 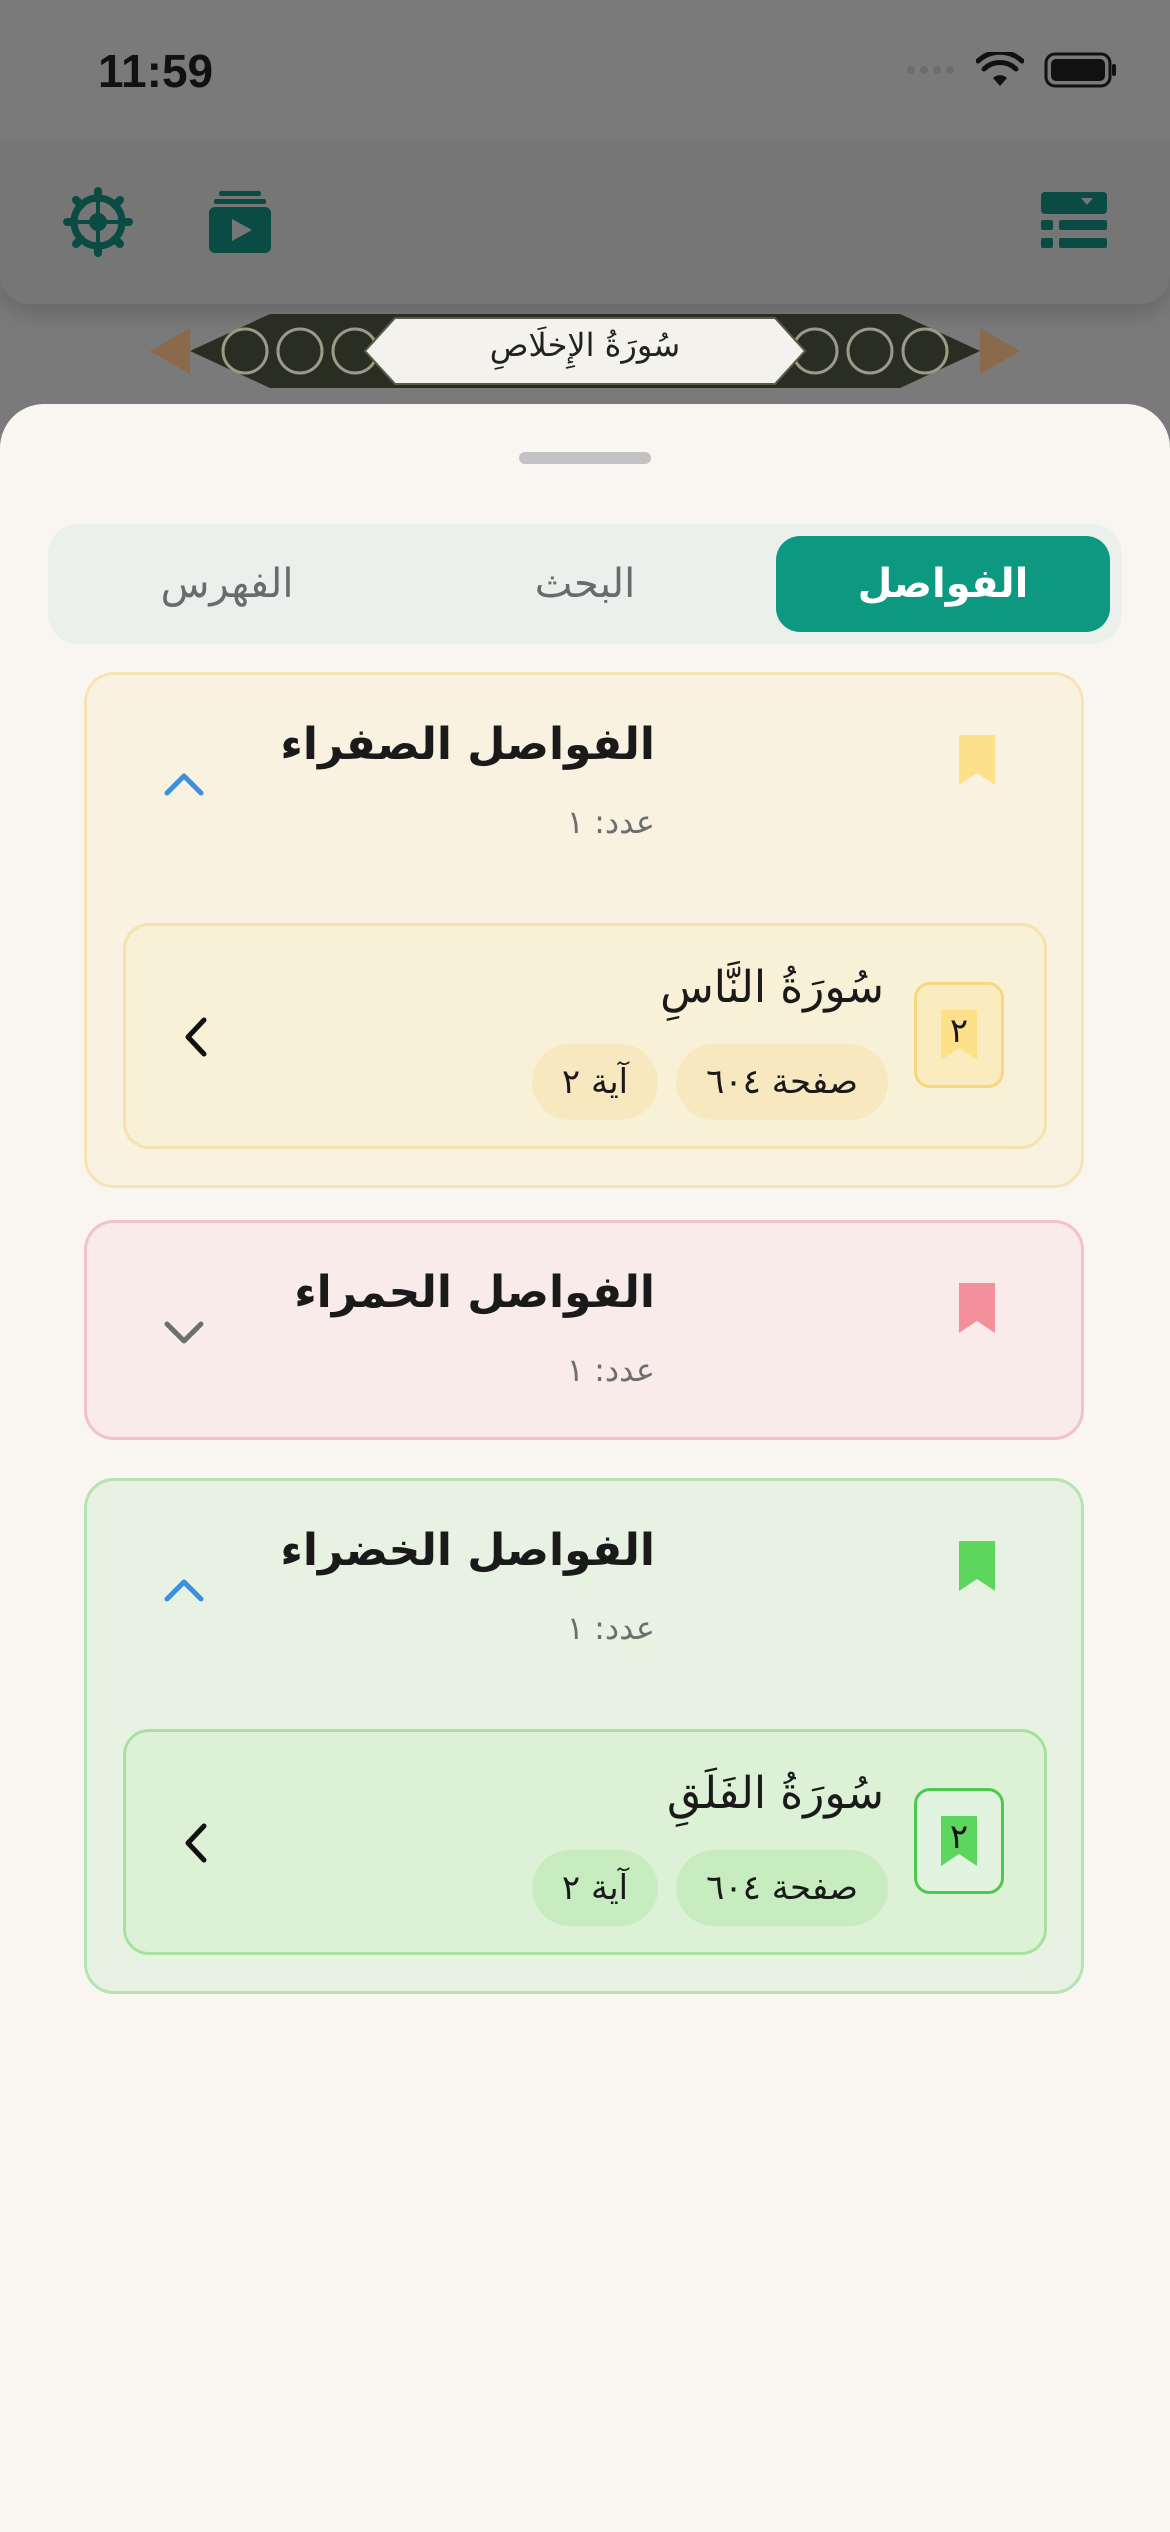 What do you see at coordinates (227, 584) in the screenshot?
I see `tab-index: الفهرس` at bounding box center [227, 584].